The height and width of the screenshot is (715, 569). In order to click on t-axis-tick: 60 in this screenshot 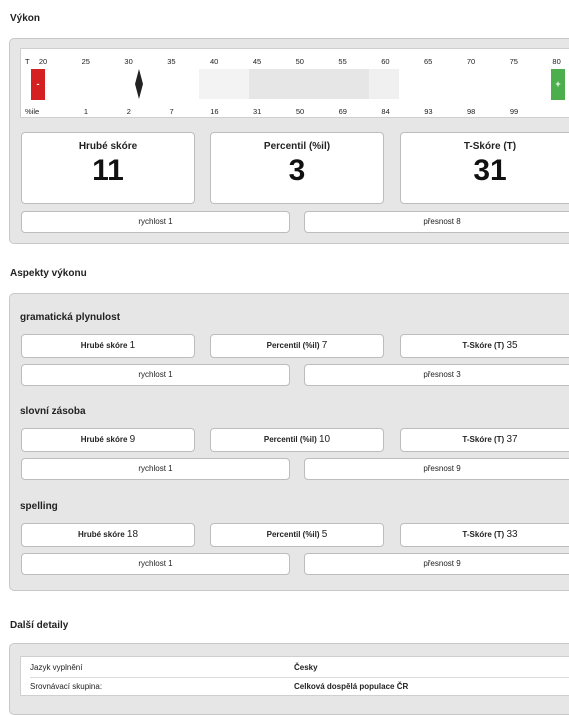, I will do `click(385, 61)`.